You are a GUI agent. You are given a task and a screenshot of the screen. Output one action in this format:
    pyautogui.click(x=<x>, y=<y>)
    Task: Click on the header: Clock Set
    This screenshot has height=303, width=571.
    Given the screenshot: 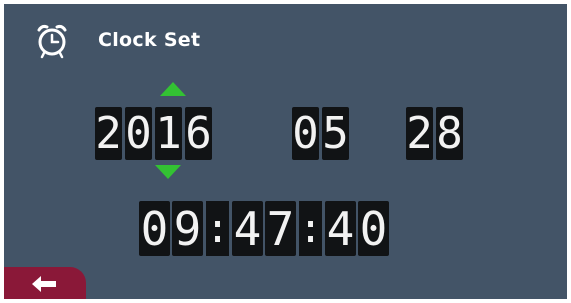 What is the action you would take?
    pyautogui.click(x=116, y=40)
    